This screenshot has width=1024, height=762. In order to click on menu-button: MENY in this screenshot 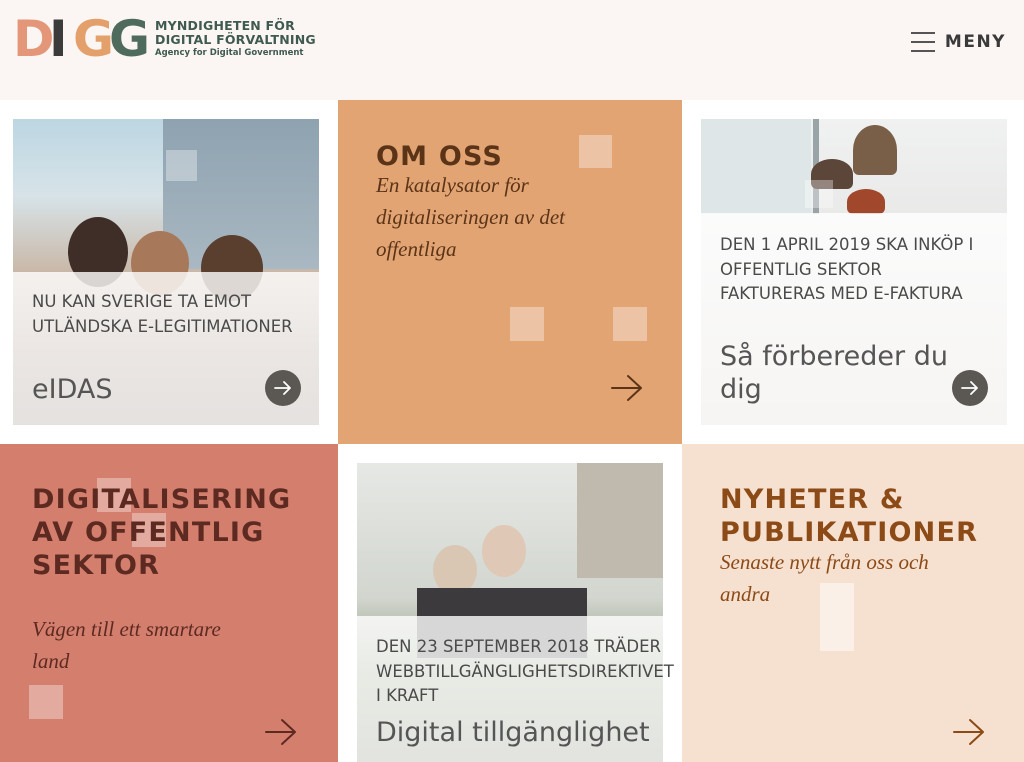, I will do `click(958, 42)`.